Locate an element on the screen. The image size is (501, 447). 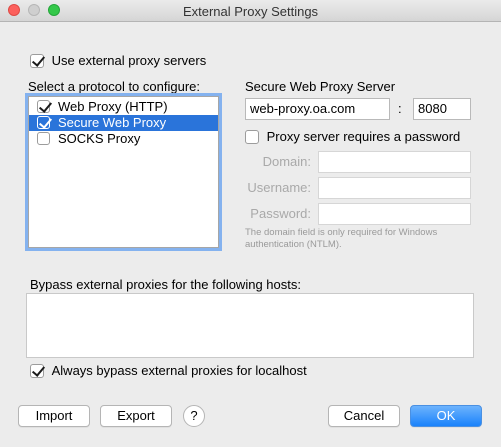
use-proxy-row: Use external proxy servers is located at coordinates (118, 60).